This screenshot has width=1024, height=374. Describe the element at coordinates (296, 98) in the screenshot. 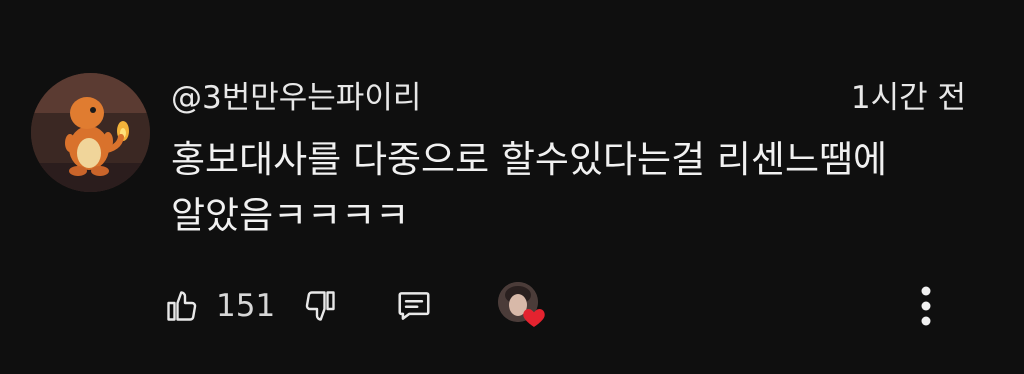

I see `author-name: @3번만우는파이리` at that location.